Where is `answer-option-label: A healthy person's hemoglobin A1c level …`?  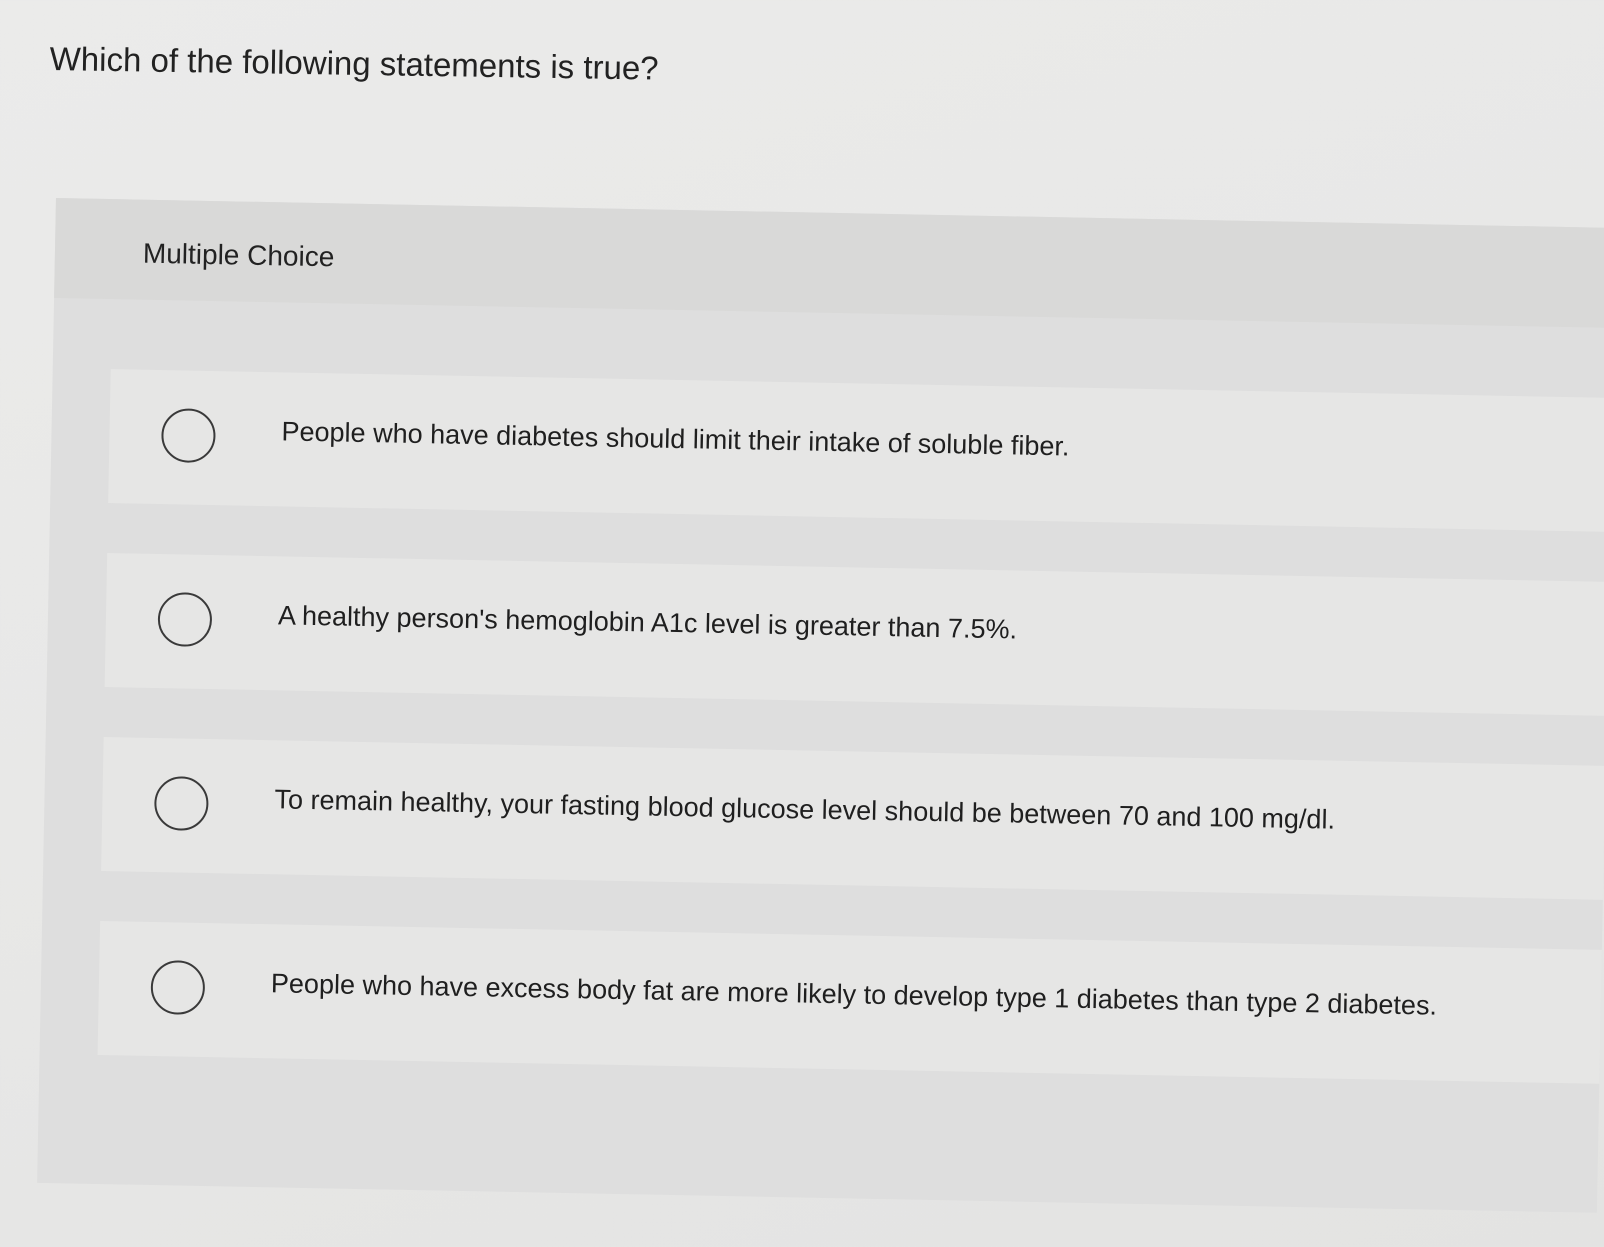 answer-option-label: A healthy person's hemoglobin A1c level … is located at coordinates (647, 622).